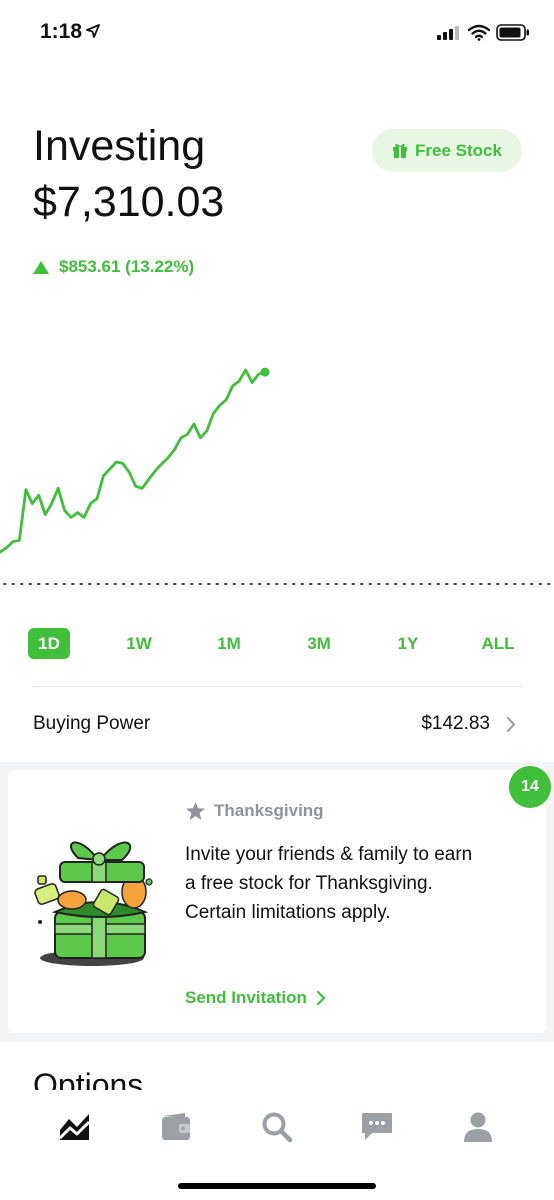  Describe the element at coordinates (277, 724) in the screenshot. I see `buying-power-row: Buying Power $142.83` at that location.